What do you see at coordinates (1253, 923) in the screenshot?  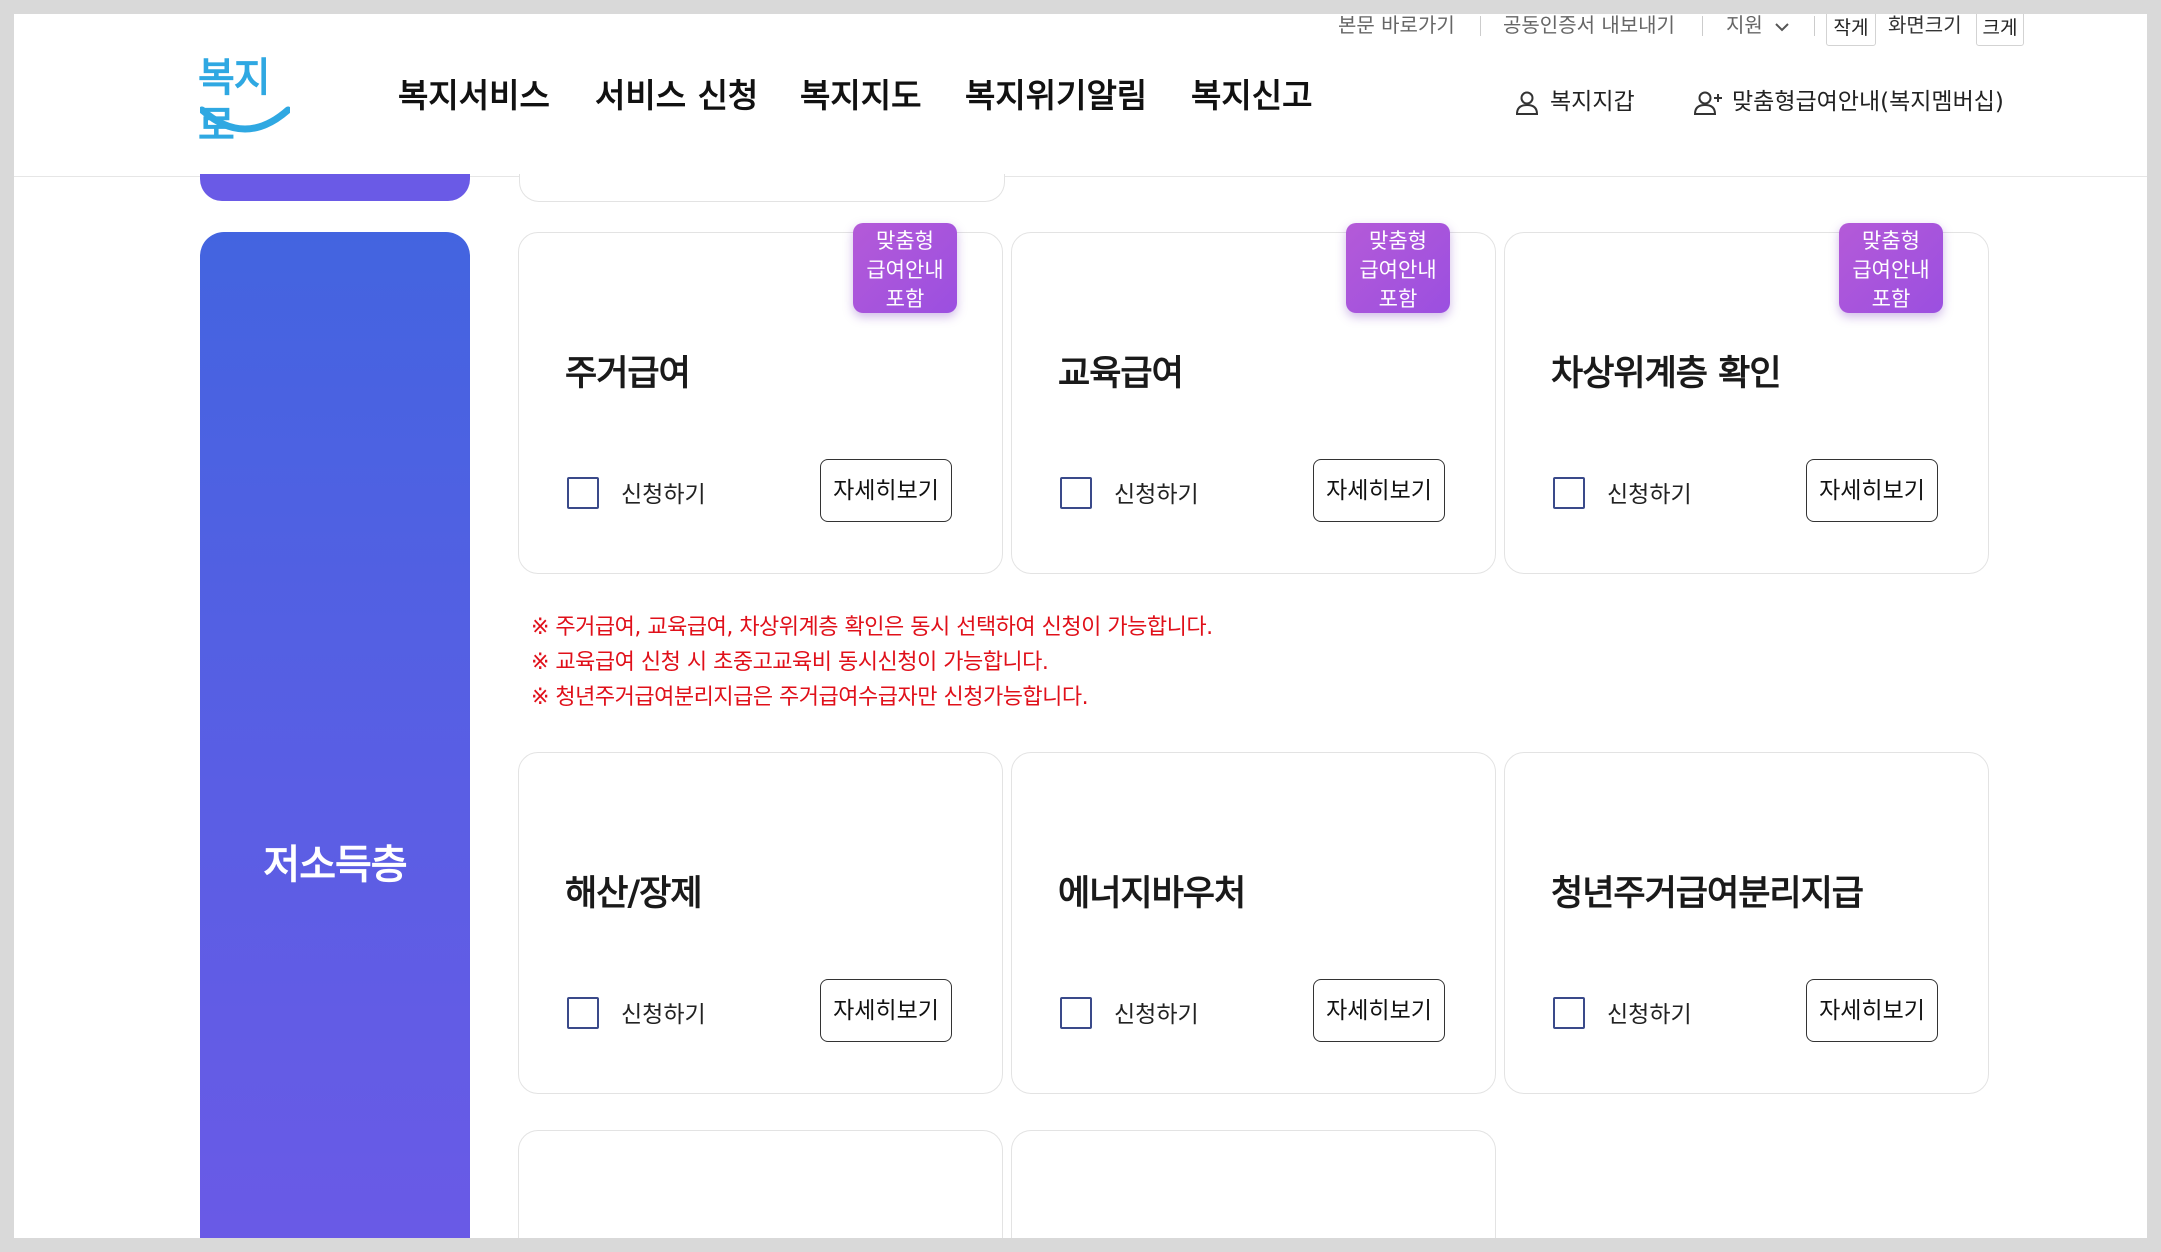 I see `service-card: 에너지바우처 신청하기 자세히보기` at bounding box center [1253, 923].